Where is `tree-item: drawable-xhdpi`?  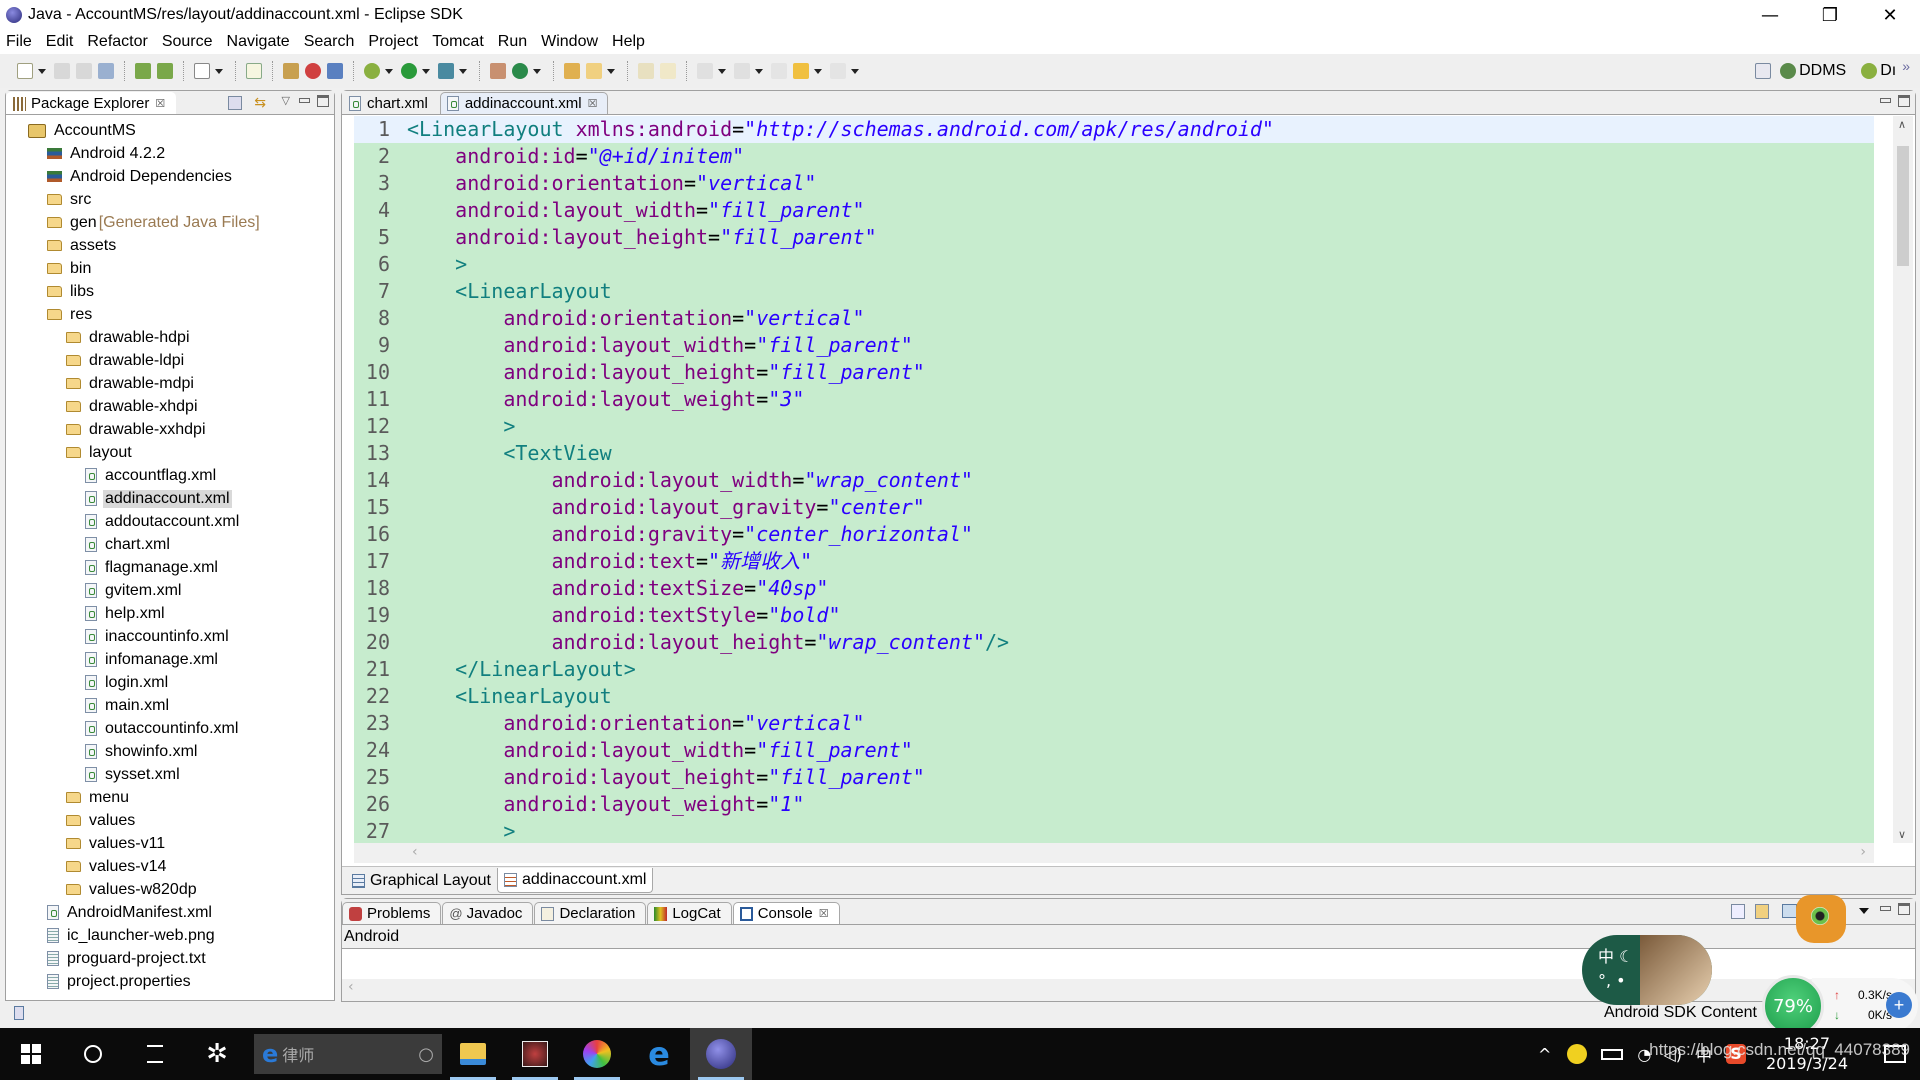 tree-item: drawable-xhdpi is located at coordinates (170, 406).